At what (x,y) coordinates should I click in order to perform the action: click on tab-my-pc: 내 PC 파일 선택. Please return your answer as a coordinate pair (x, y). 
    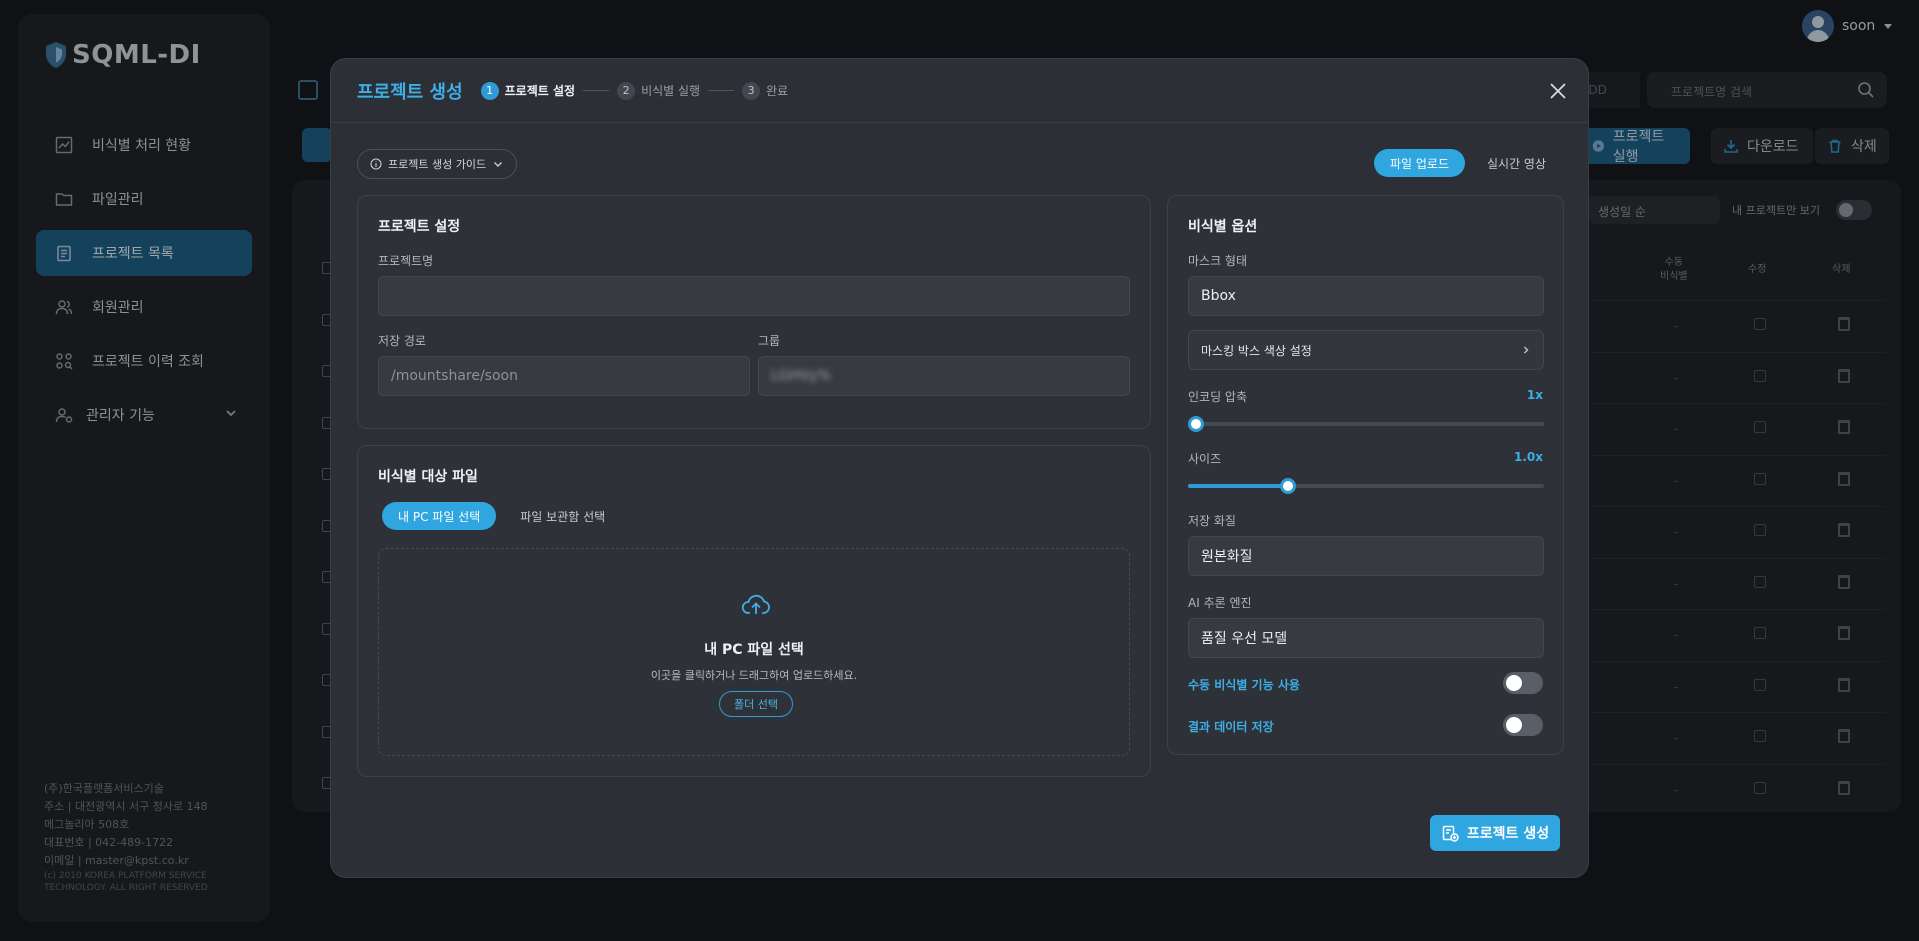
    Looking at the image, I should click on (439, 516).